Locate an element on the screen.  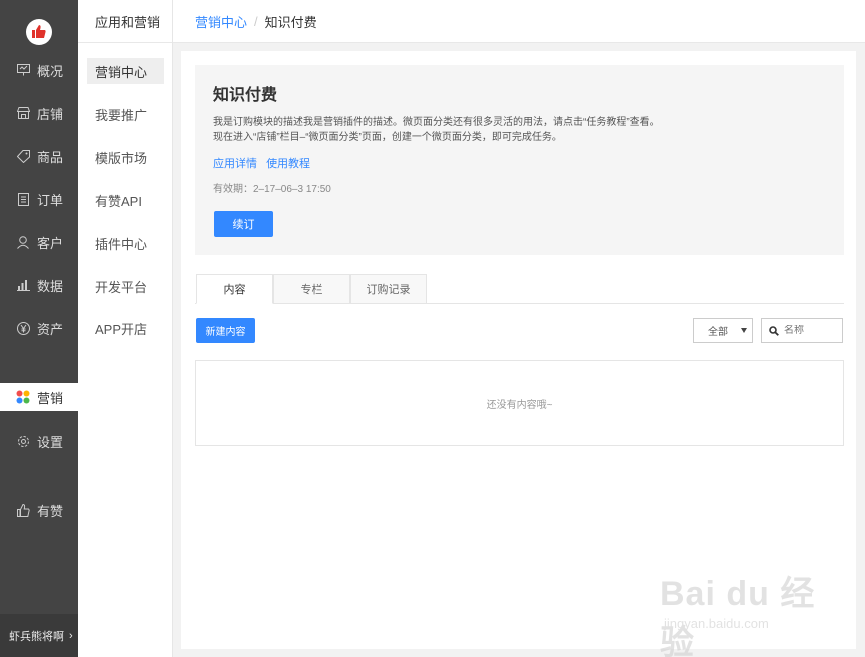
yen-icon is located at coordinates (23, 328).